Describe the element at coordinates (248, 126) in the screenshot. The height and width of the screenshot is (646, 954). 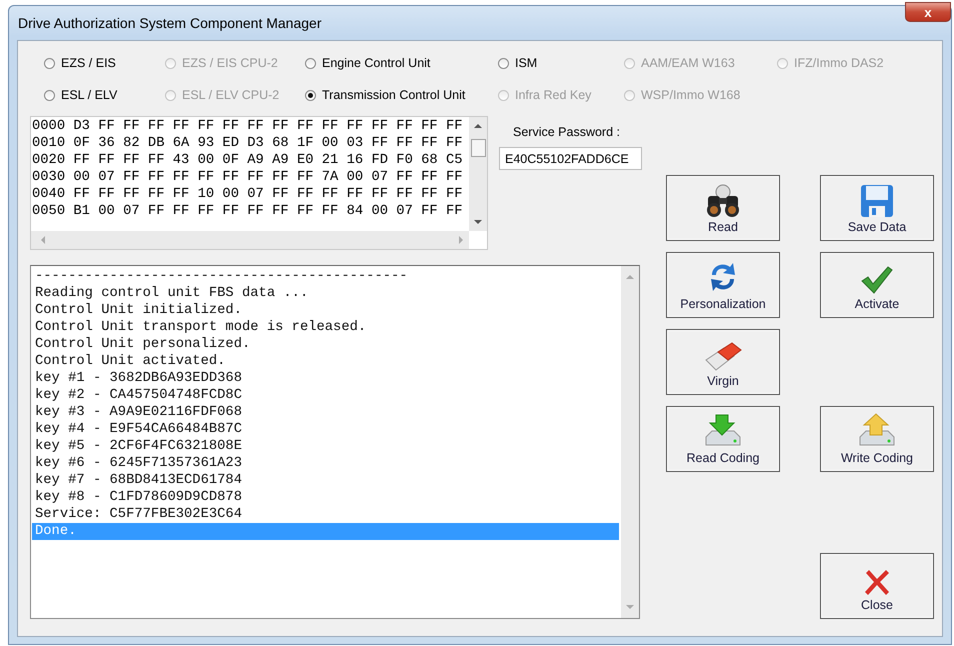
I see `hex-dump-line: 0000 D3 FF FF FF FF FF FF FF FF FF FF FF FF FF FF FF` at that location.